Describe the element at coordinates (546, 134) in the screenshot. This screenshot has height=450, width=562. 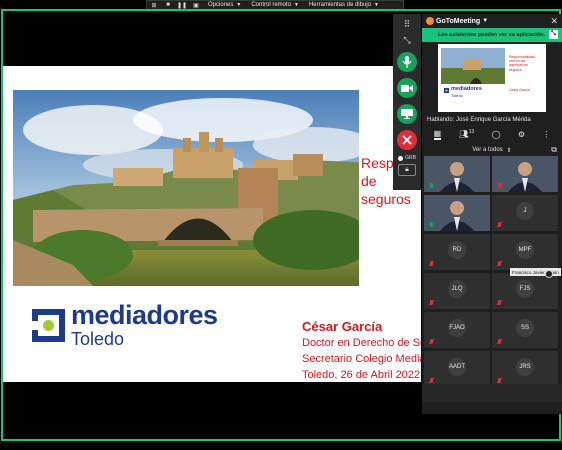
I see `more-options-icon: ⋮` at that location.